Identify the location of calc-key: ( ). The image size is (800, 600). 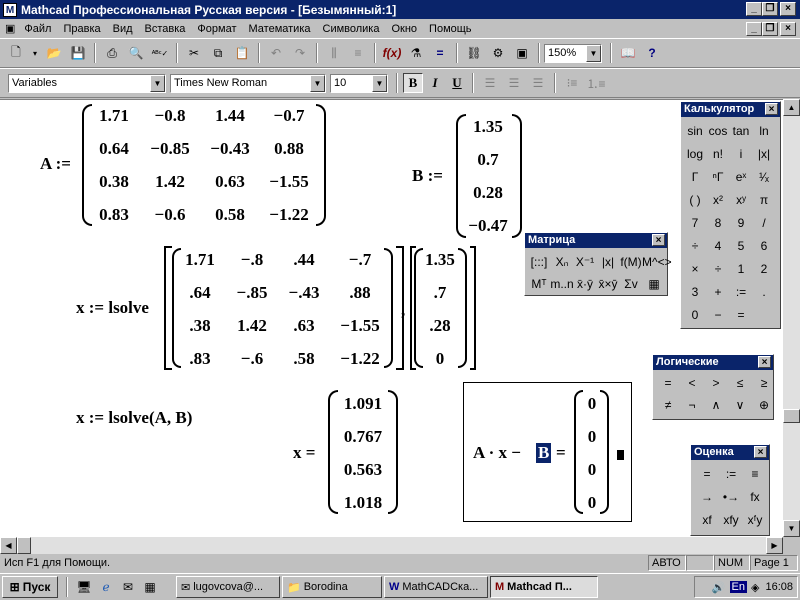
(695, 200).